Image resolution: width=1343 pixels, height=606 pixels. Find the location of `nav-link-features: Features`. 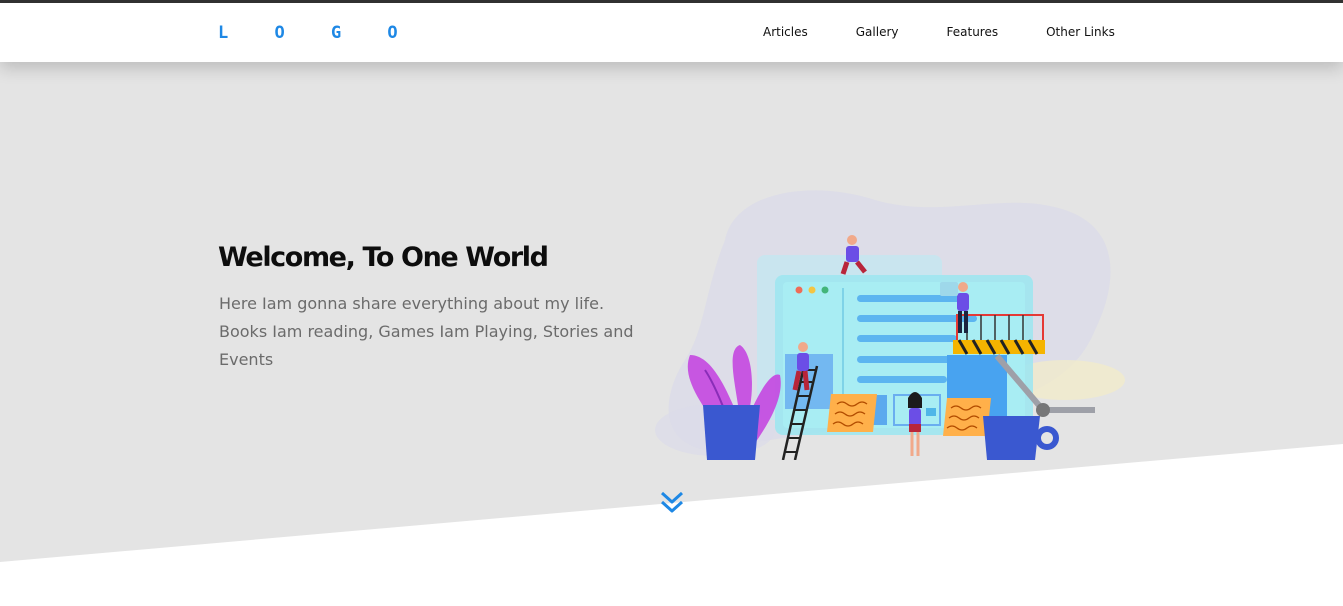

nav-link-features: Features is located at coordinates (973, 32).